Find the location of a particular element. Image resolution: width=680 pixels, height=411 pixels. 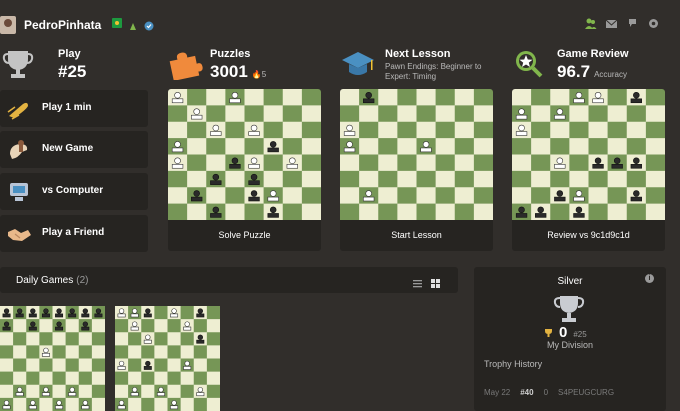

help-icon is located at coordinates (632, 23).